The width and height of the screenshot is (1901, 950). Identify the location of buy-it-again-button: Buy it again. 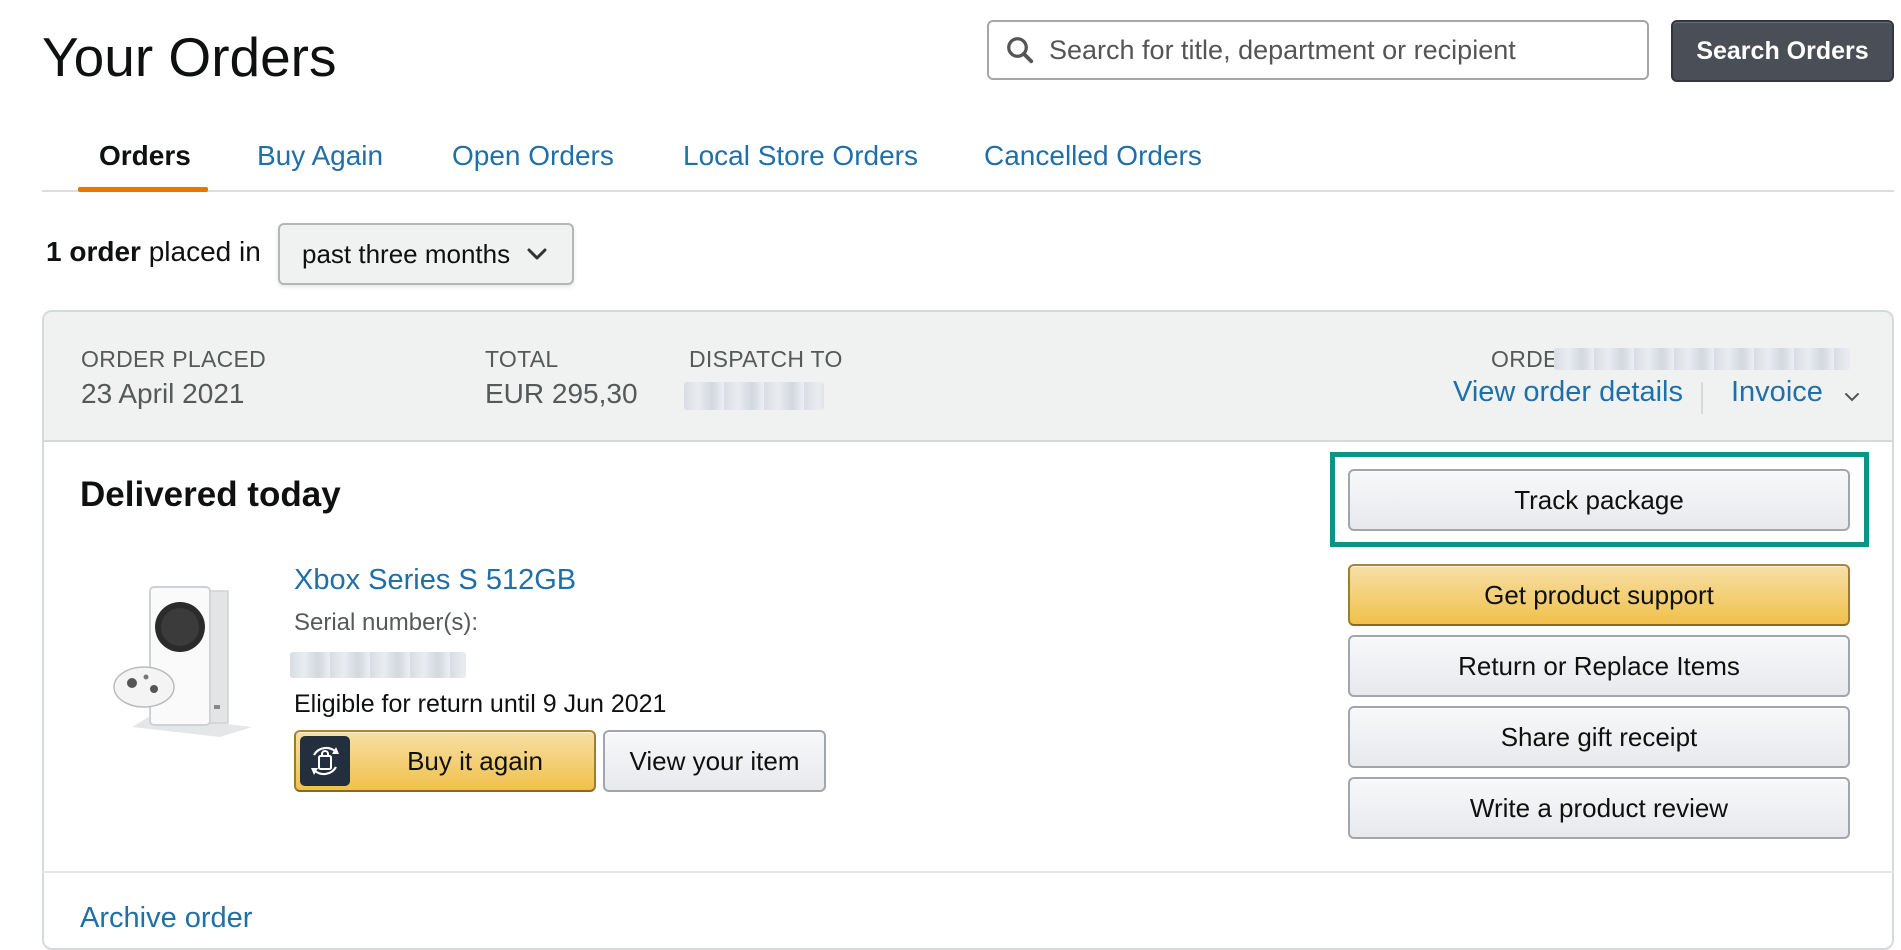
(445, 761).